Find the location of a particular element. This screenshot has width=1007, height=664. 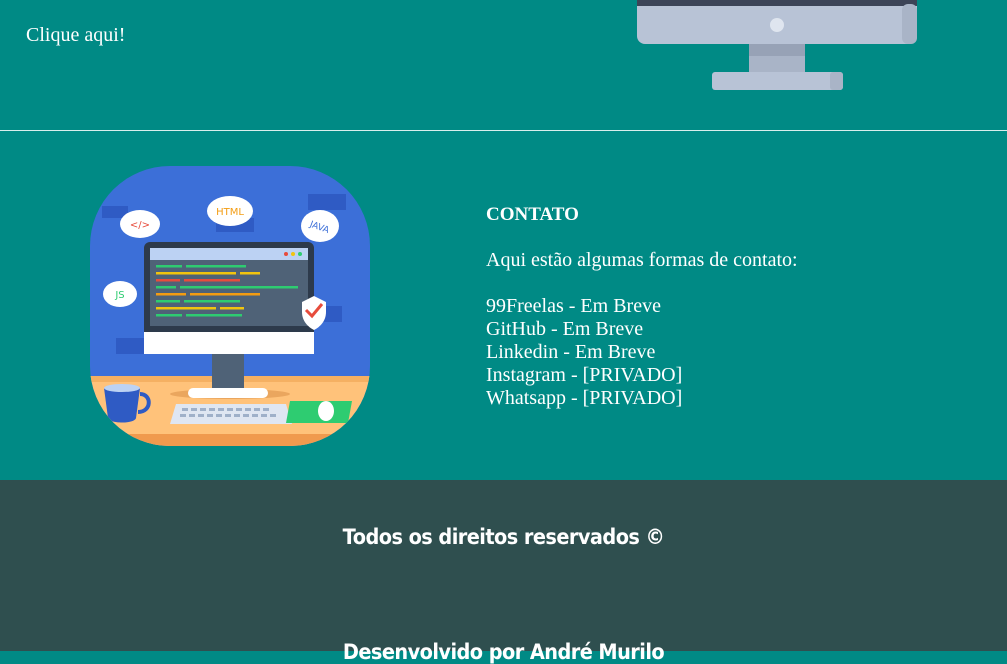

contact-item-99freelas: 99Freelas - Em Breve is located at coordinates (573, 306).